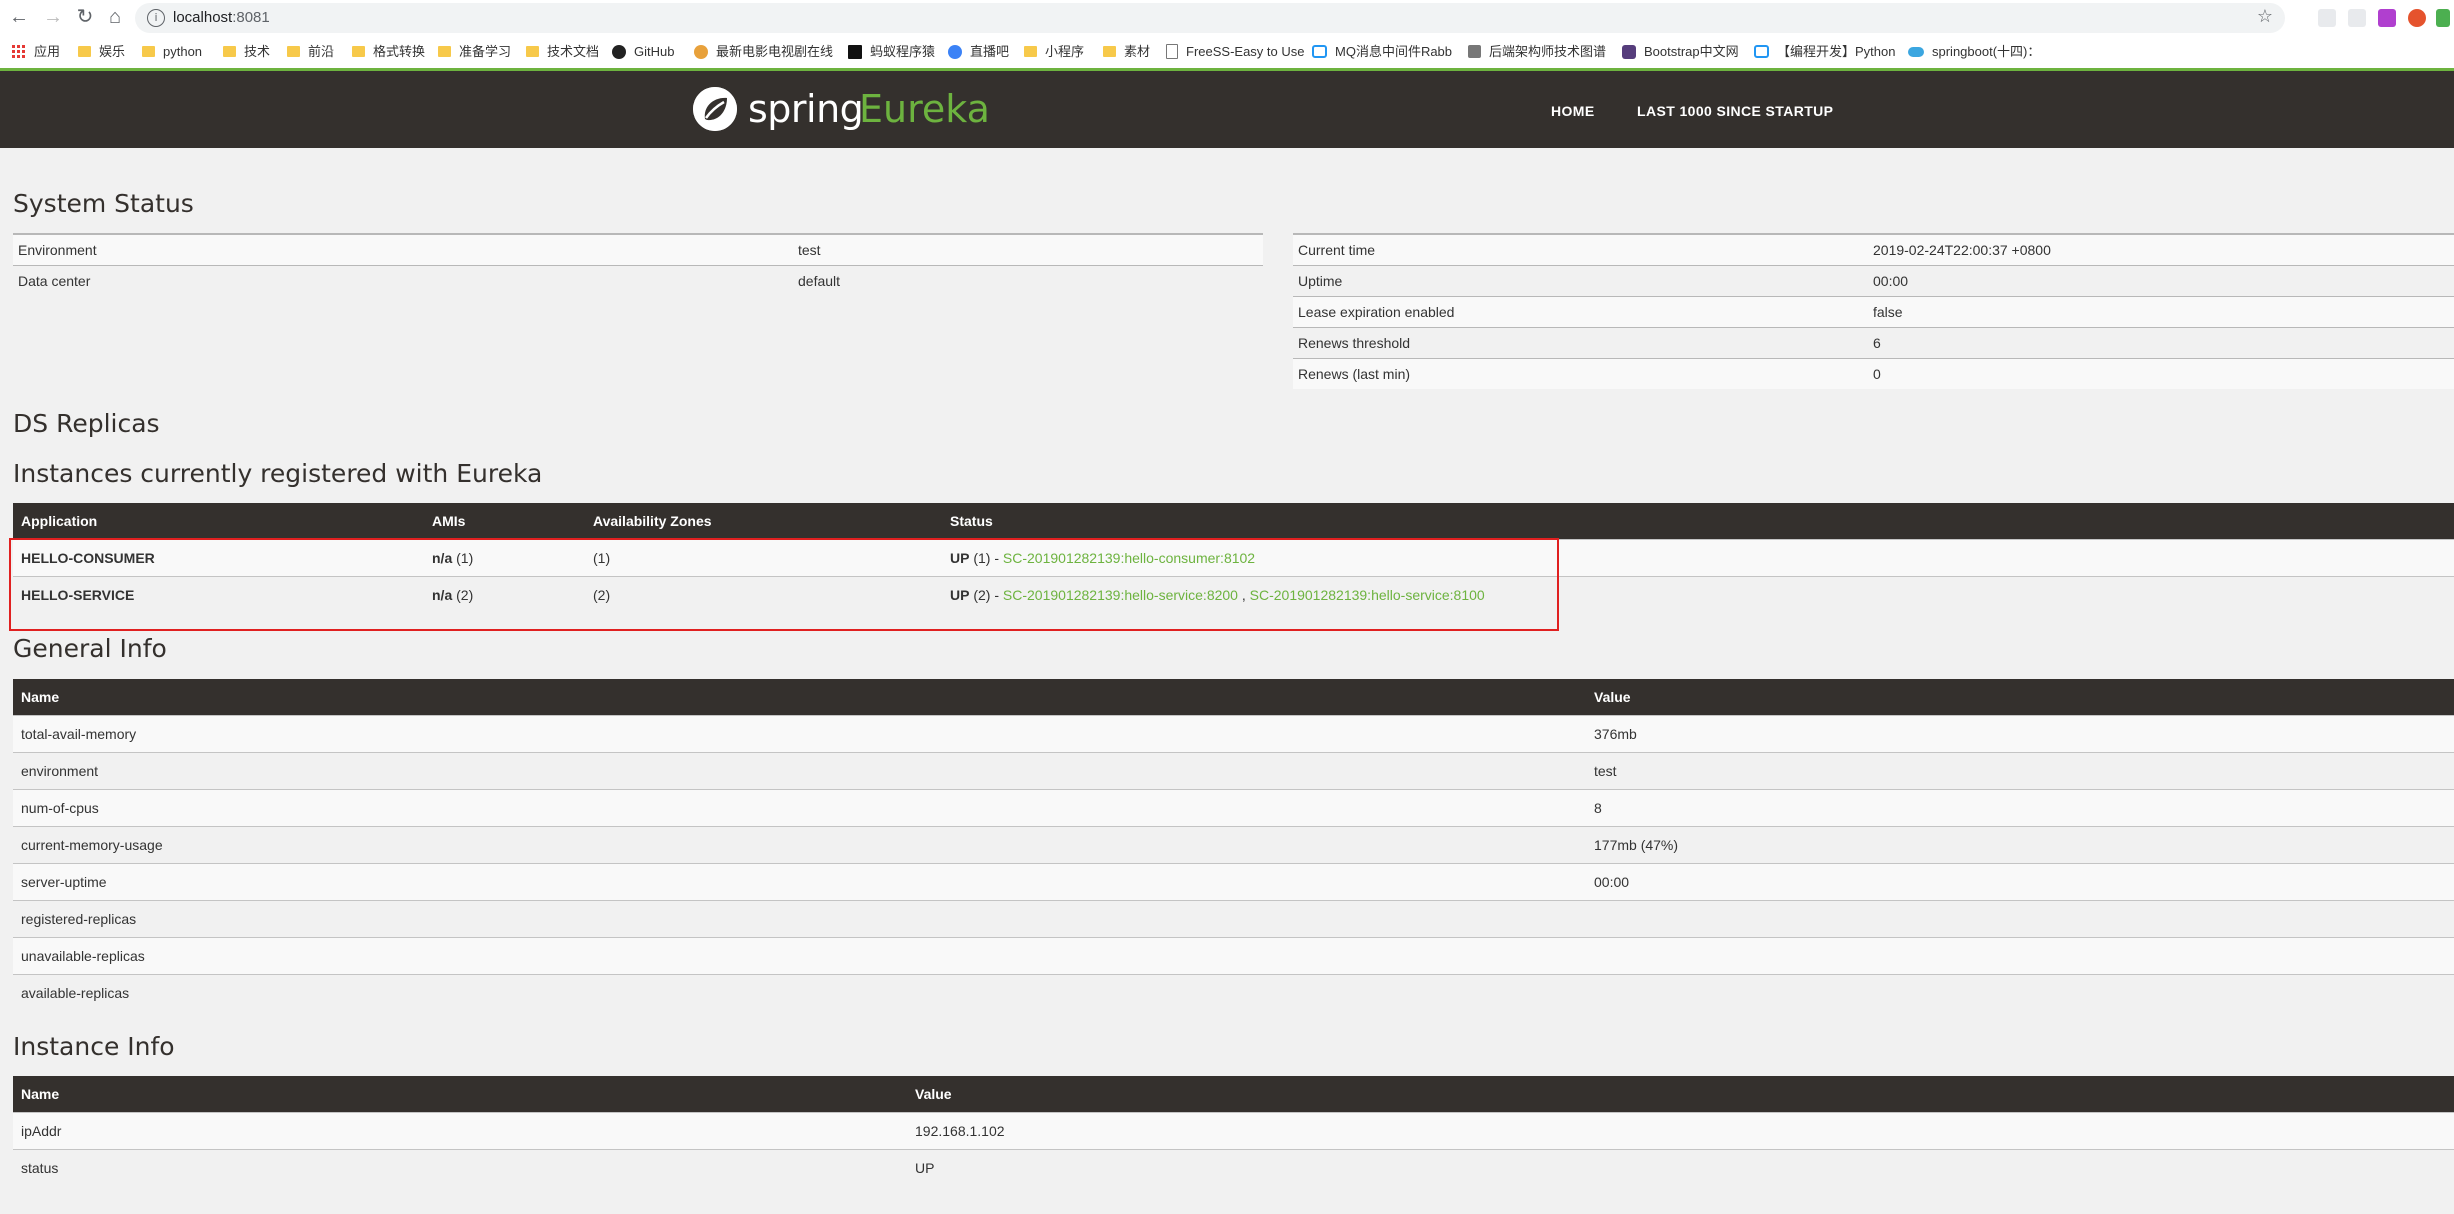 This screenshot has width=2454, height=1214. I want to click on info-value: test, so click(2020, 771).